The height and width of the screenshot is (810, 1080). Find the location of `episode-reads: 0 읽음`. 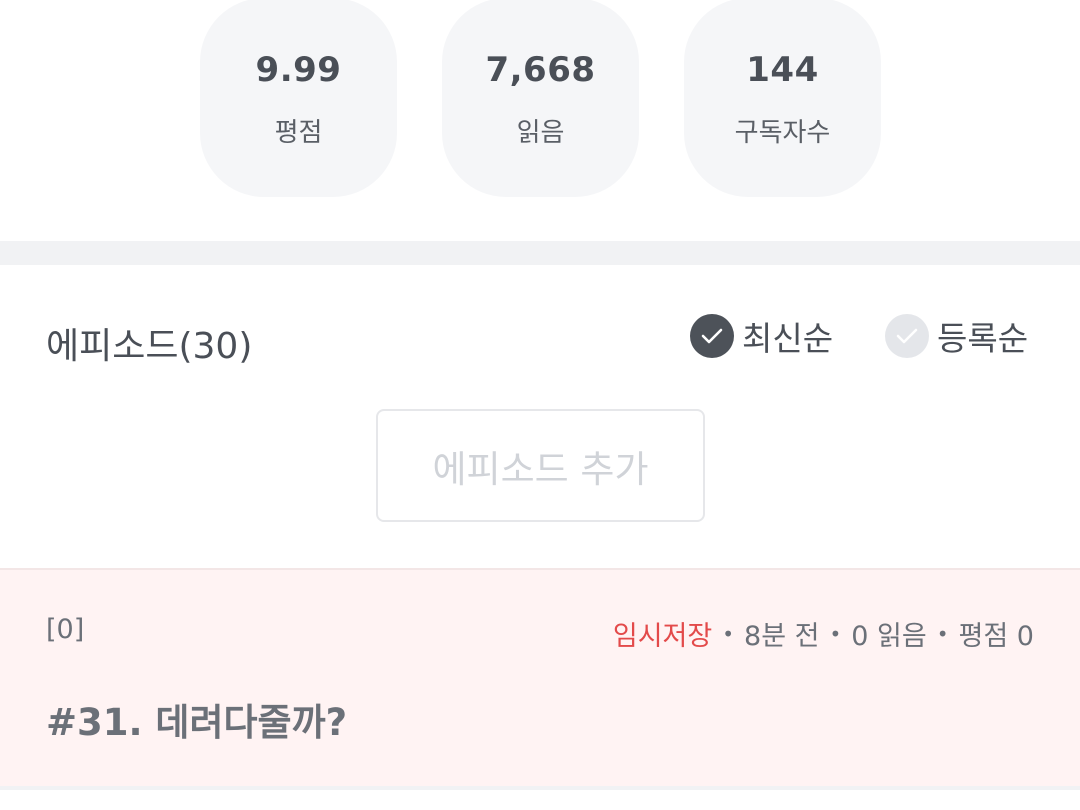

episode-reads: 0 읽음 is located at coordinates (889, 636).